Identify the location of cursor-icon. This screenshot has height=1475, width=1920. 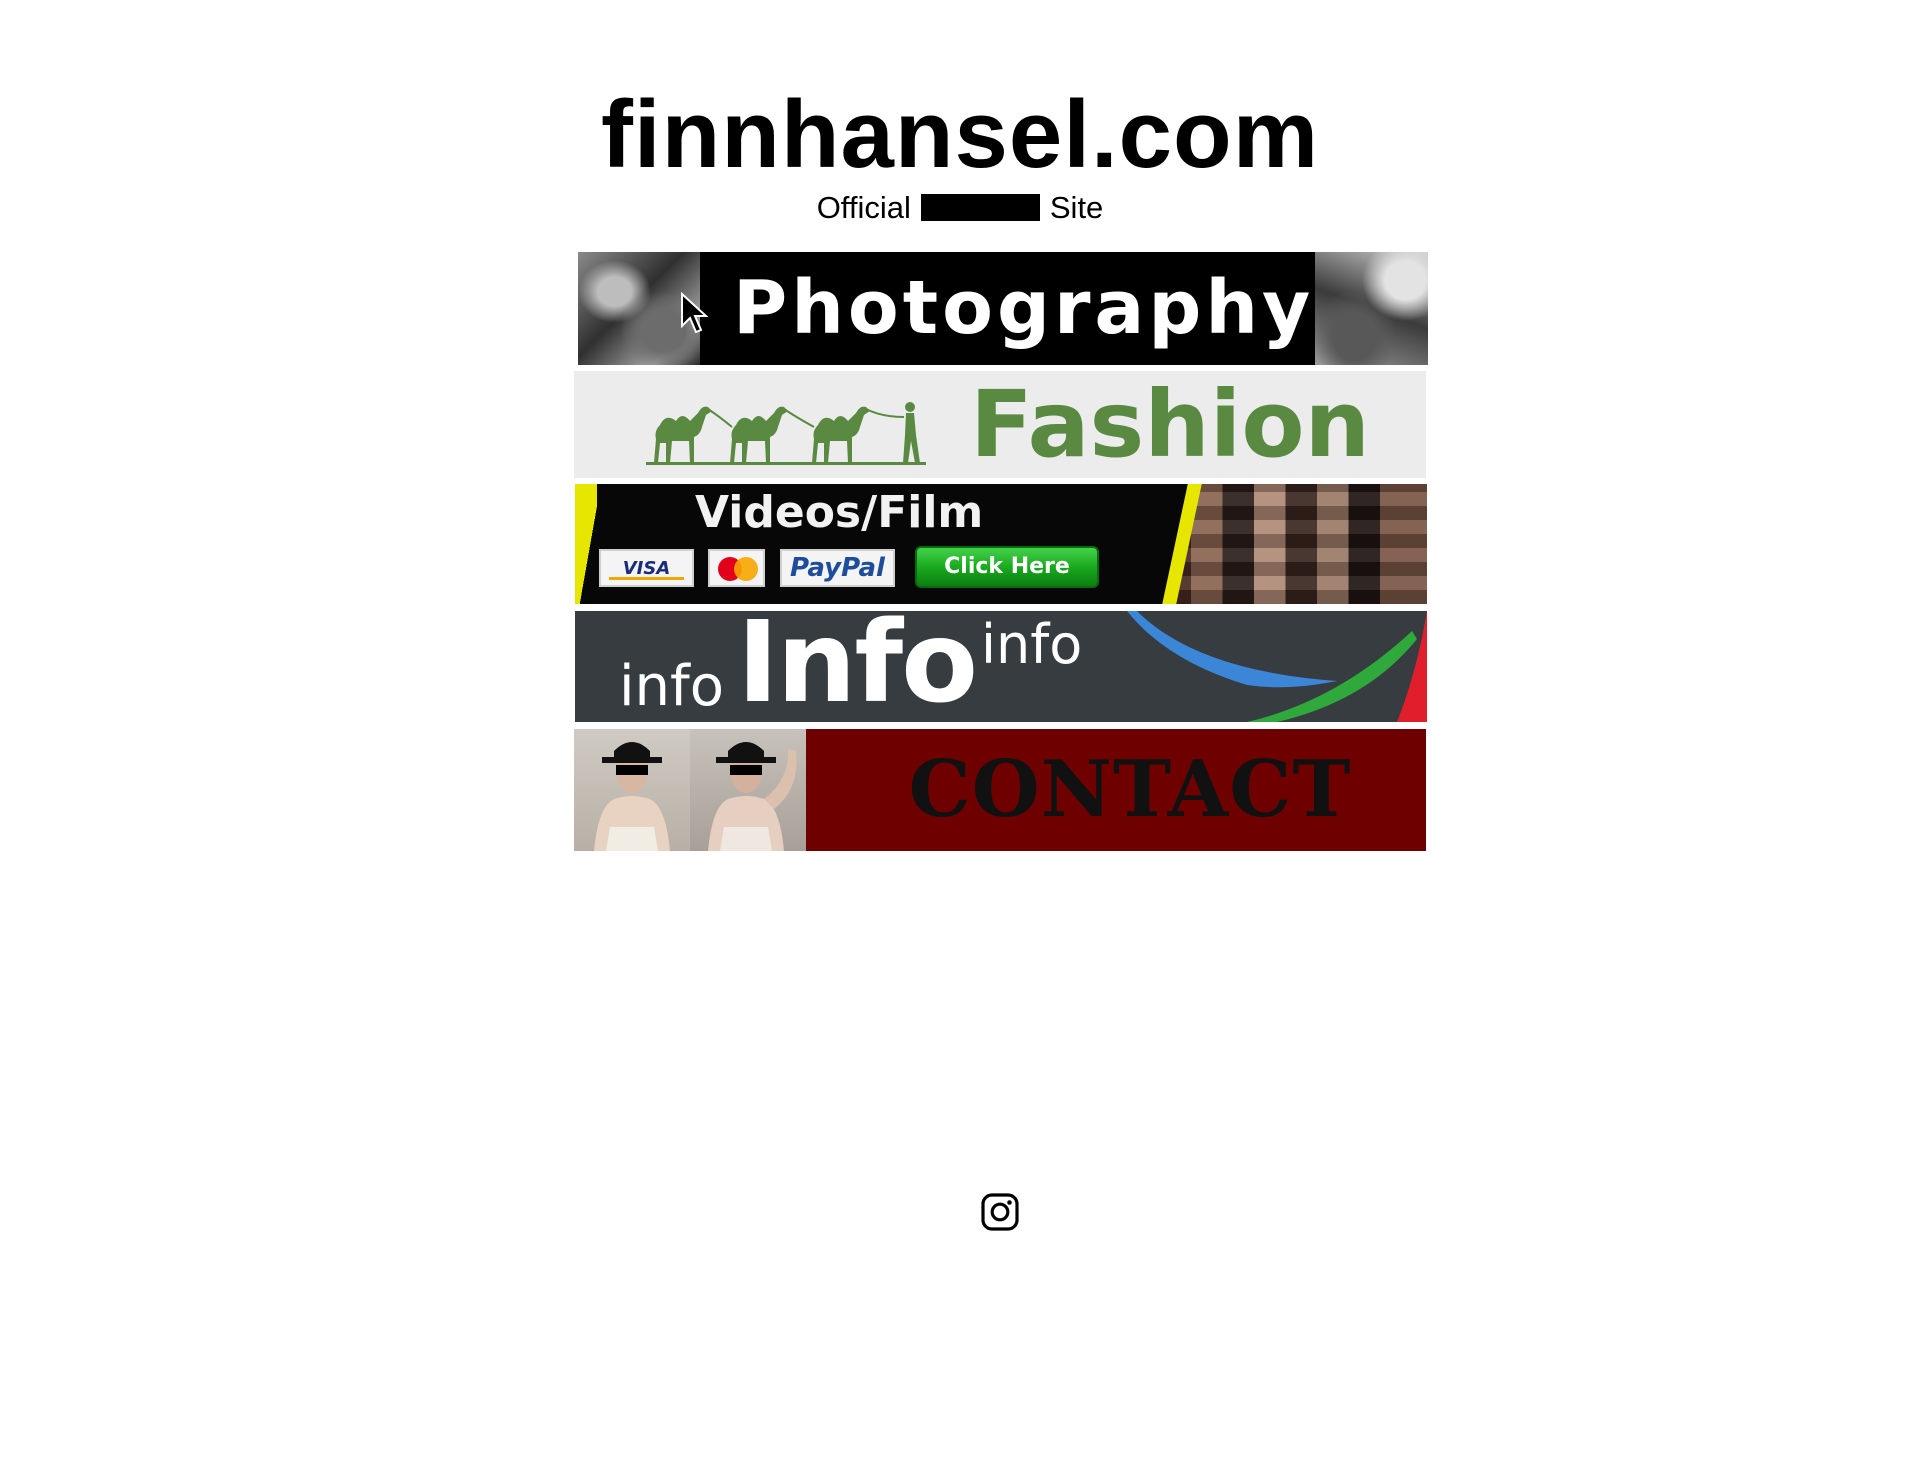
(694, 313).